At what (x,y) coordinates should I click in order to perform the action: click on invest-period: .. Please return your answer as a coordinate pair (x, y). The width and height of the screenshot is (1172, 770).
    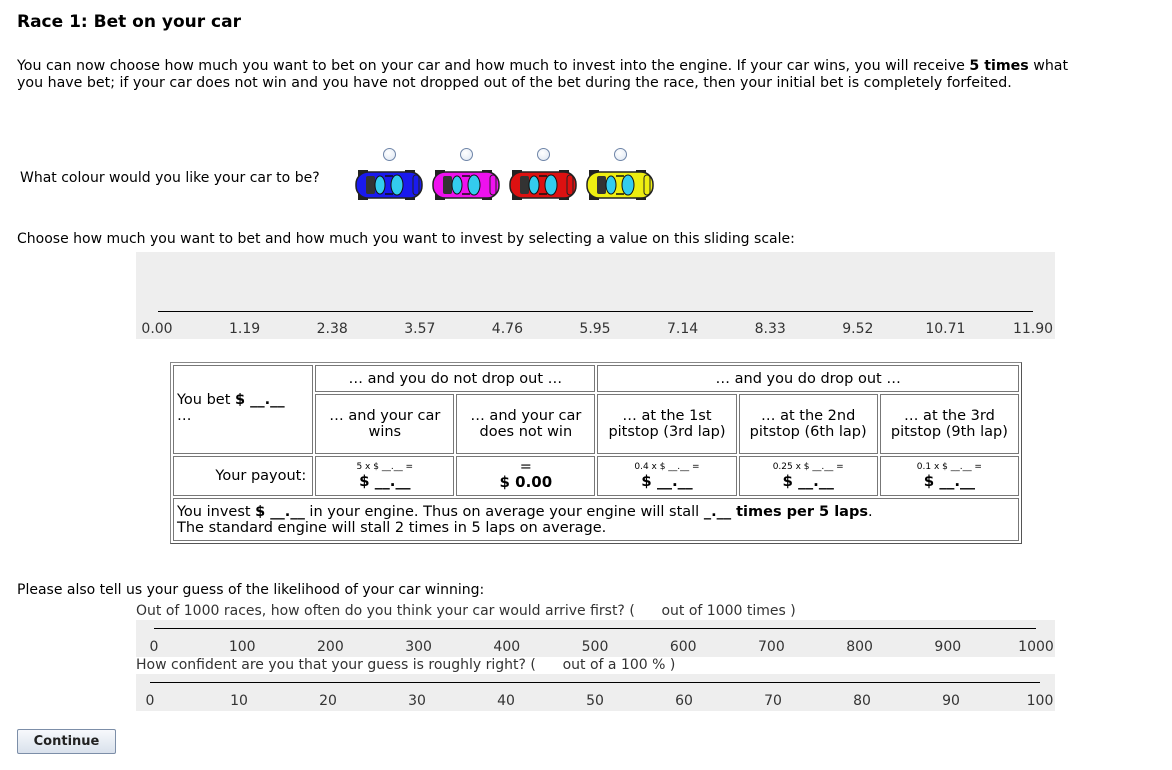
    Looking at the image, I should click on (870, 511).